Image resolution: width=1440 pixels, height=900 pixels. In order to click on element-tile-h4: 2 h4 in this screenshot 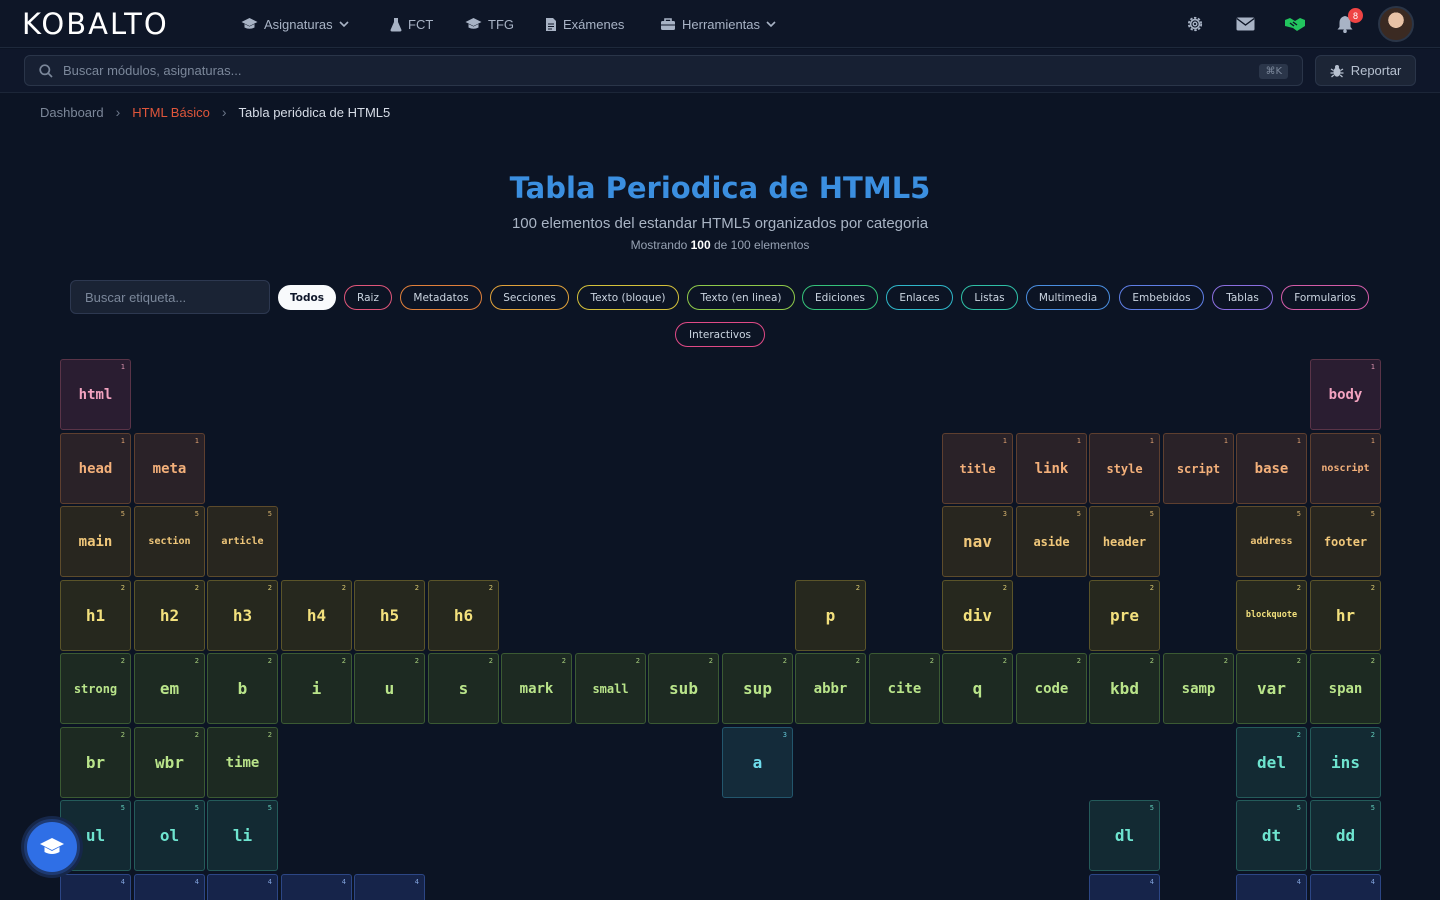, I will do `click(316, 615)`.